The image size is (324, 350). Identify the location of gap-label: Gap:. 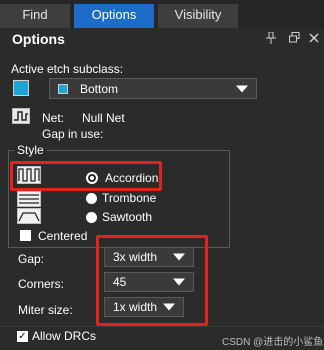
(31, 259).